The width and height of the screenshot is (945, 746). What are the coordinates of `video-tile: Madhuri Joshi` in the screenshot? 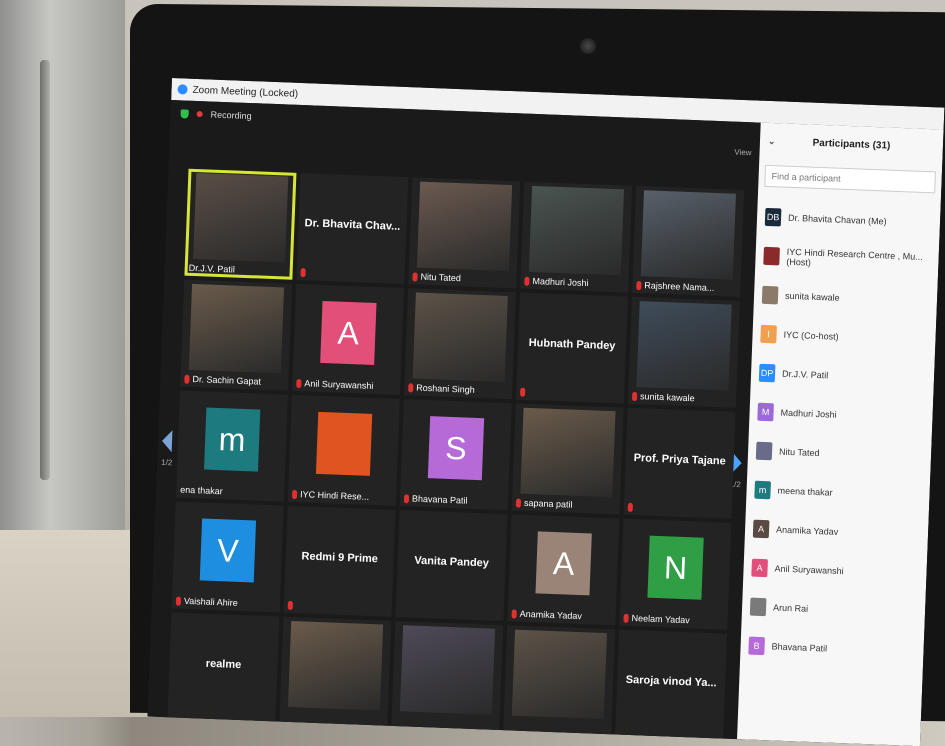 It's located at (576, 237).